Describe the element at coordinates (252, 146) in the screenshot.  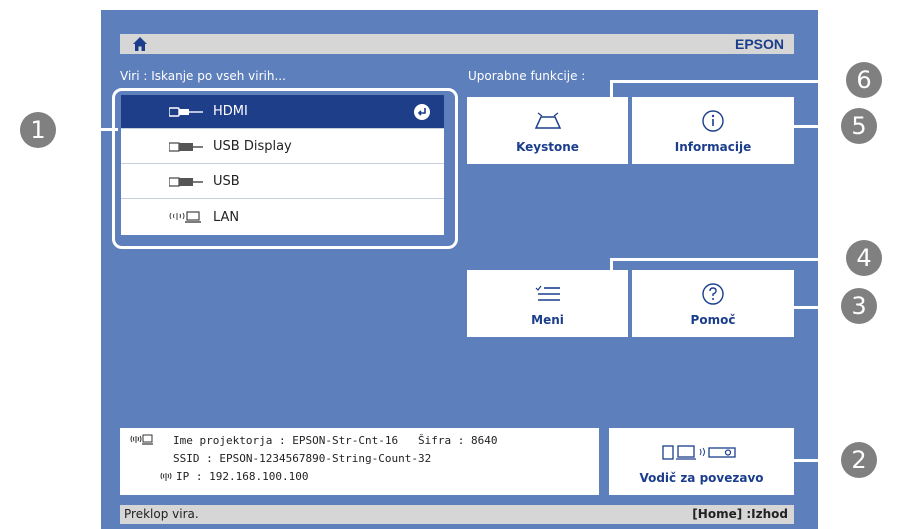
I see `source-label: USB Display` at that location.